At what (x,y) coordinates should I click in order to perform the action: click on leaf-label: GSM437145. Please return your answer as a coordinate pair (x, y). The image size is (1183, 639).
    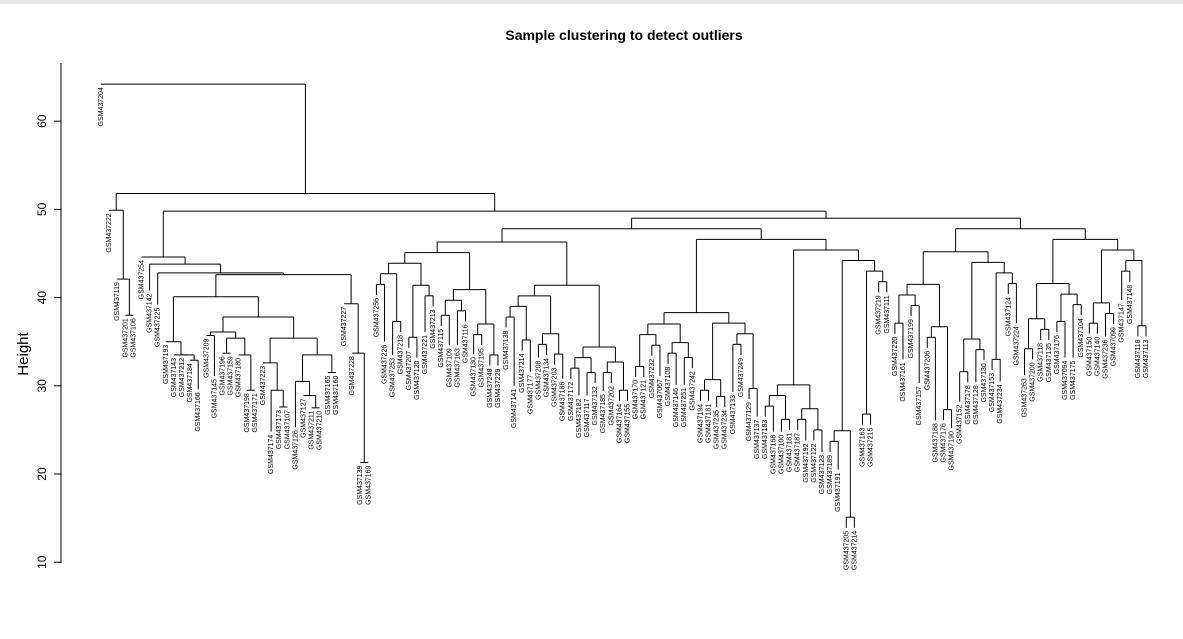
    Looking at the image, I should click on (214, 398).